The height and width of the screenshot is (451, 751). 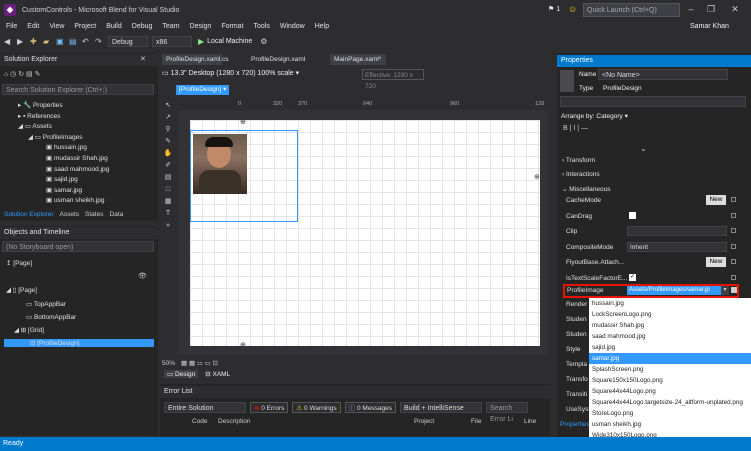 I want to click on properties-search-input, so click(x=653, y=101).